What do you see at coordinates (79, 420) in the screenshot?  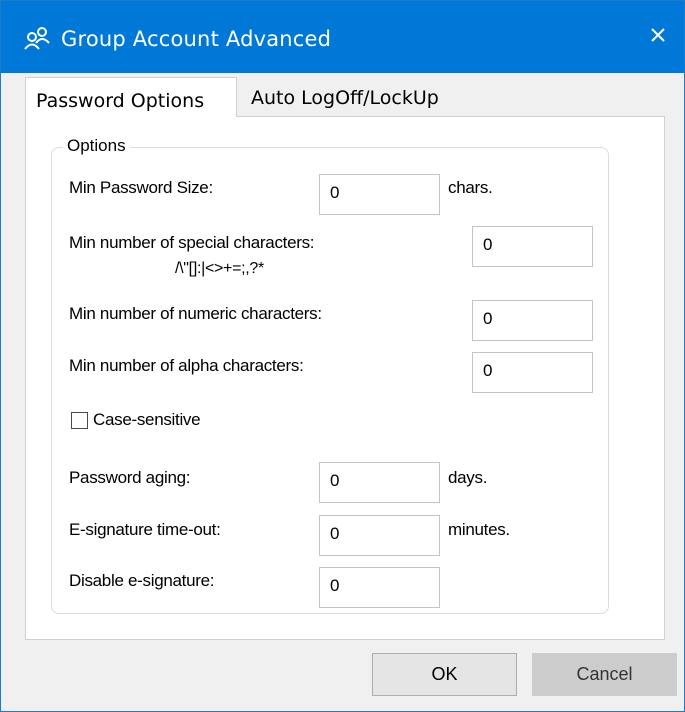 I see `case-sensitive-checkbox` at bounding box center [79, 420].